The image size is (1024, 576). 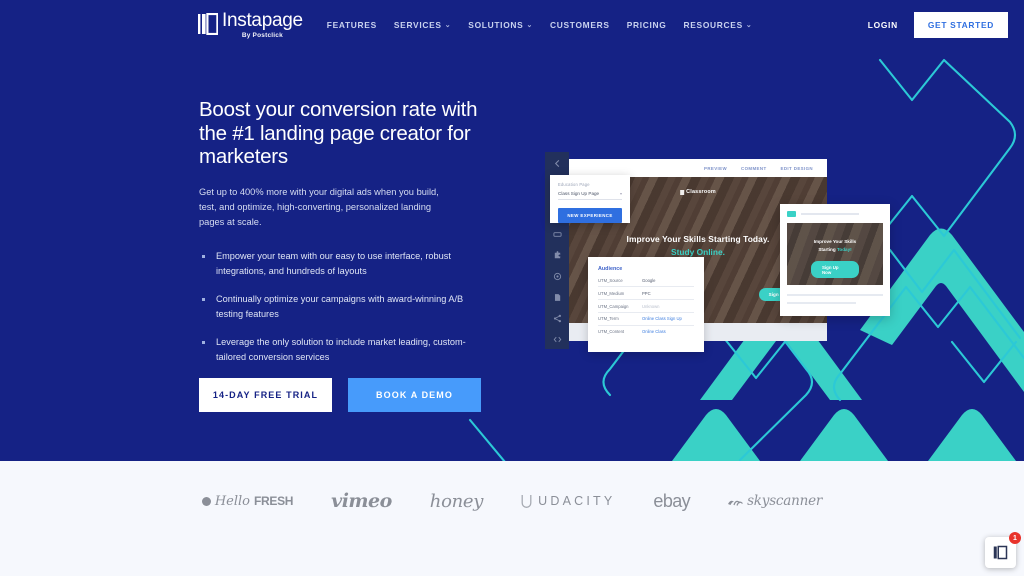 I want to click on nav-item-label: SOLUTIONS, so click(x=496, y=25).